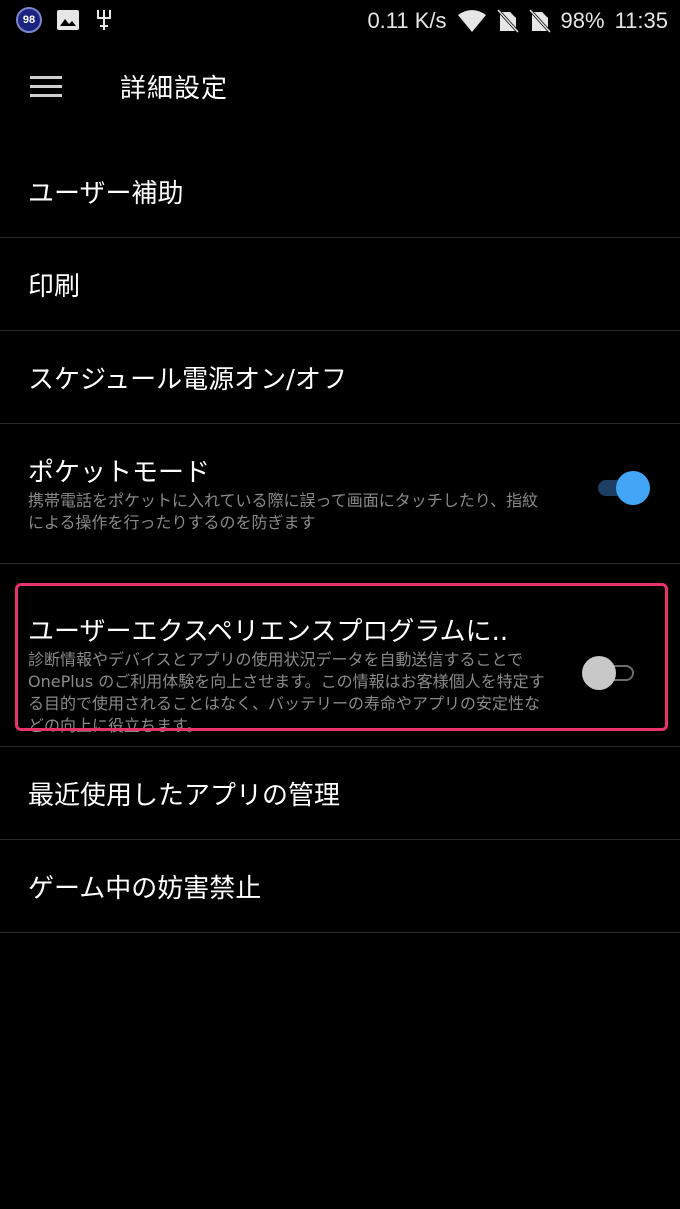 The height and width of the screenshot is (1209, 680). What do you see at coordinates (68, 20) in the screenshot?
I see `image-icon` at bounding box center [68, 20].